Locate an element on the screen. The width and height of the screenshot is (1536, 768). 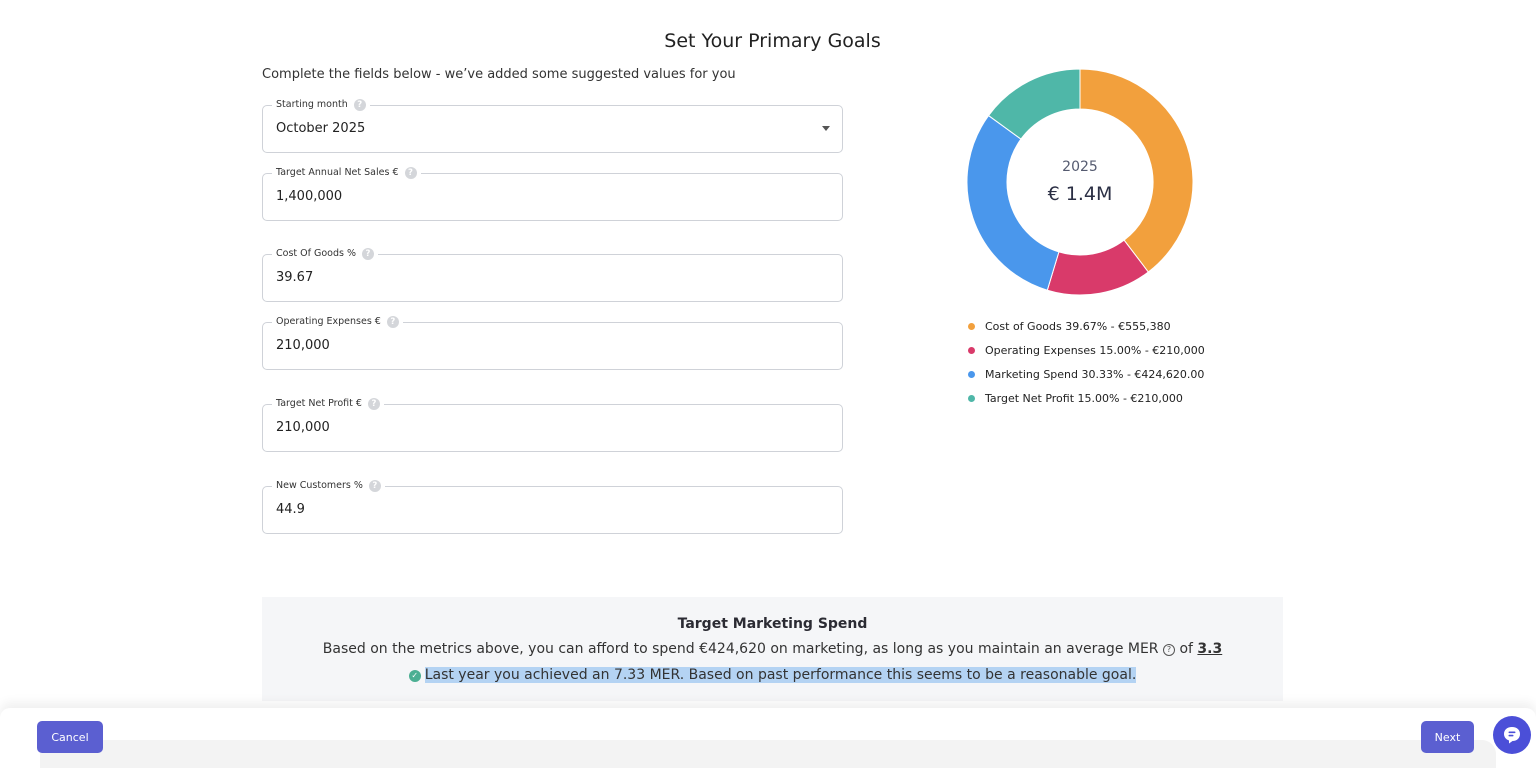
net-sales-label-group: Target Annual Net Sales € ? is located at coordinates (346, 173).